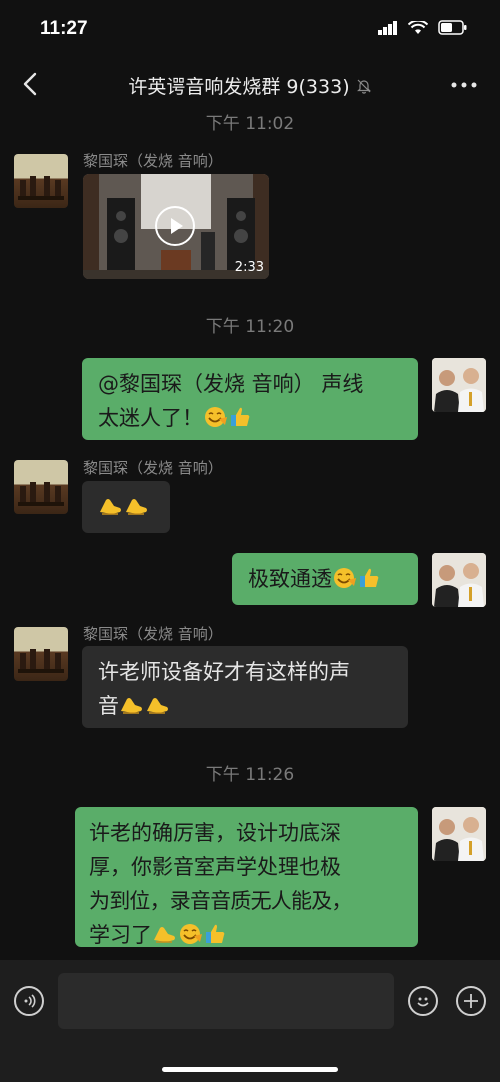  I want to click on plus-icon, so click(471, 1001).